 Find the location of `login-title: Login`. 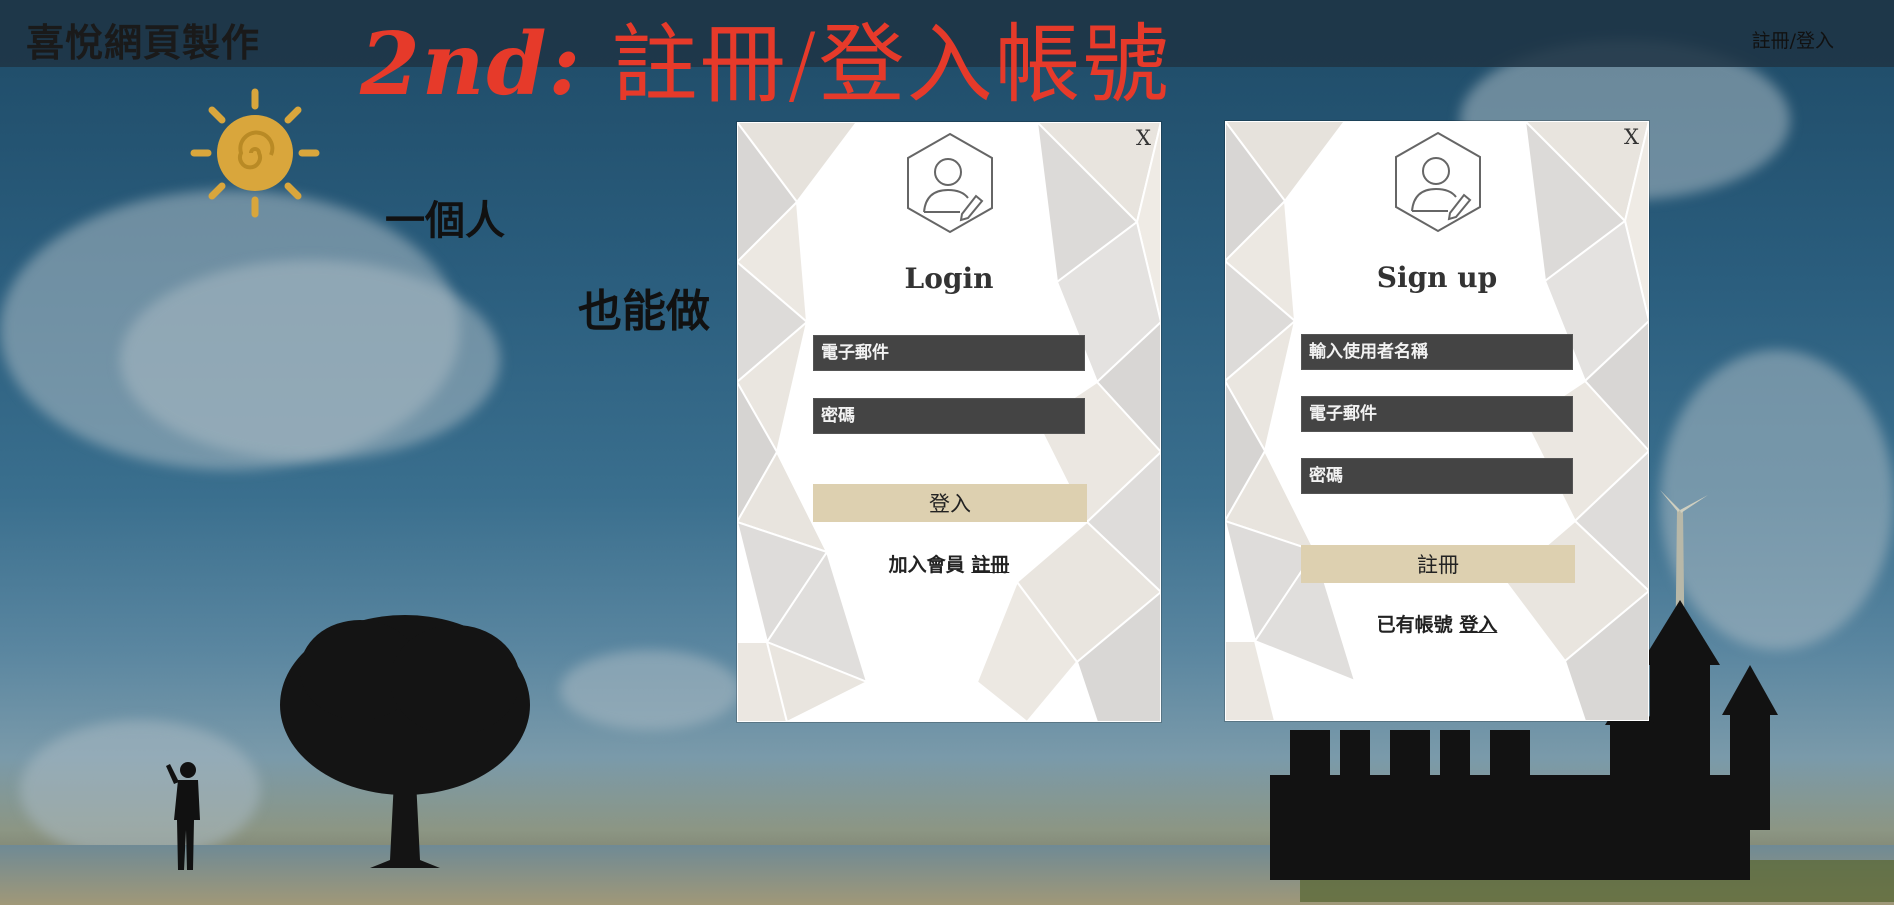

login-title: Login is located at coordinates (949, 278).